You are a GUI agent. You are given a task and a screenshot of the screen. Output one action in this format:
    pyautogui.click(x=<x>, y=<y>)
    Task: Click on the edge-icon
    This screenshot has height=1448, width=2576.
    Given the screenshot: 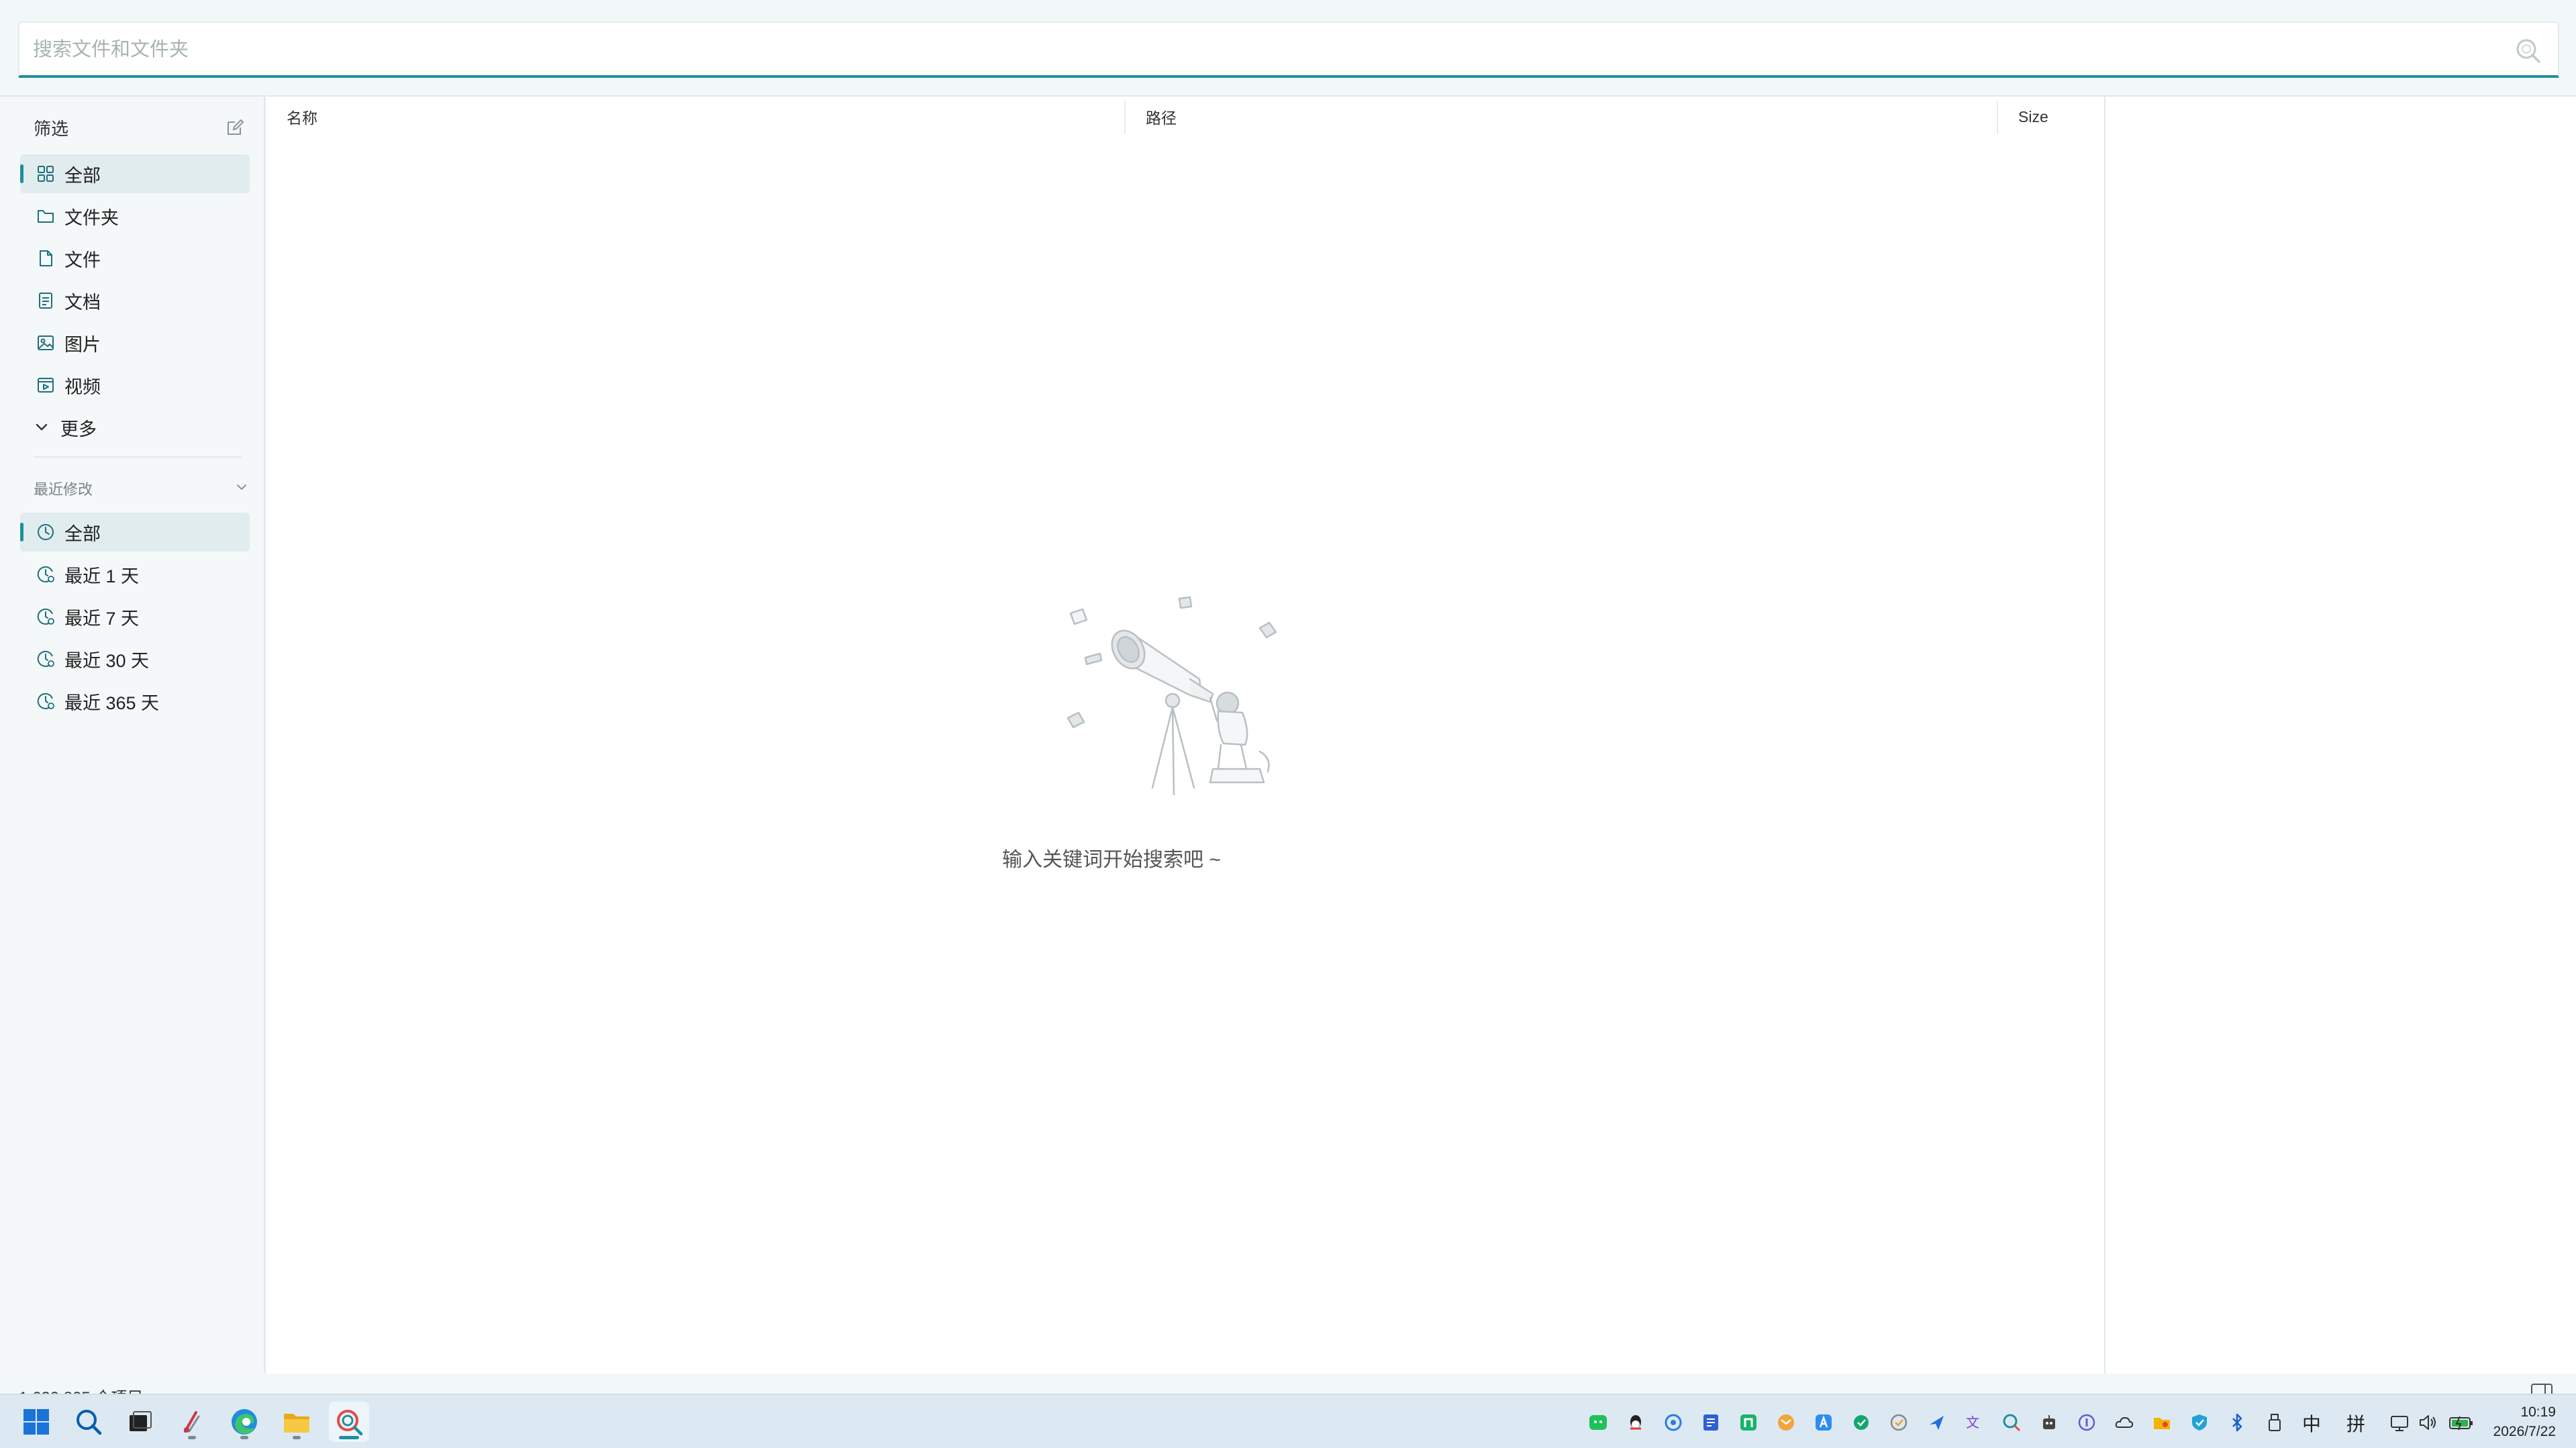 What is the action you would take?
    pyautogui.click(x=244, y=1422)
    